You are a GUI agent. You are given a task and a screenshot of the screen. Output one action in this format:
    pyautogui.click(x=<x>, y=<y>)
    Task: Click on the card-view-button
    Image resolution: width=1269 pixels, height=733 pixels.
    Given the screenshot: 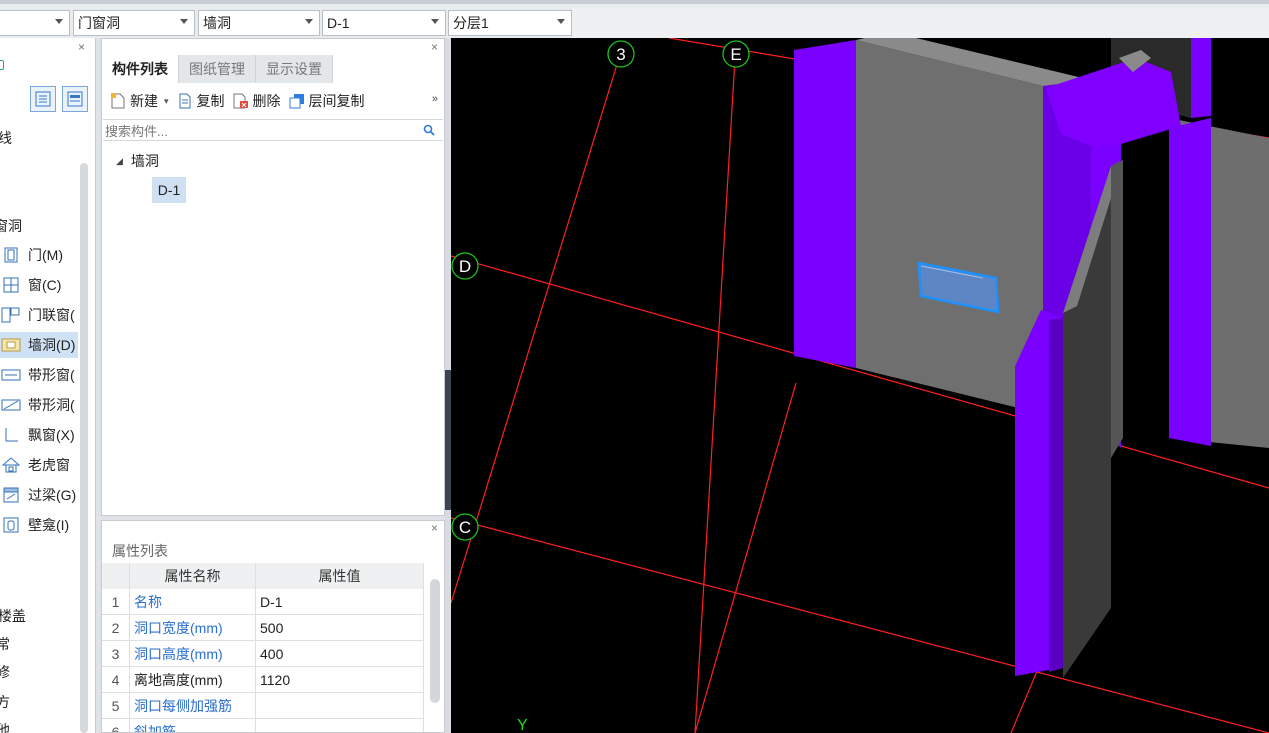 What is the action you would take?
    pyautogui.click(x=75, y=99)
    